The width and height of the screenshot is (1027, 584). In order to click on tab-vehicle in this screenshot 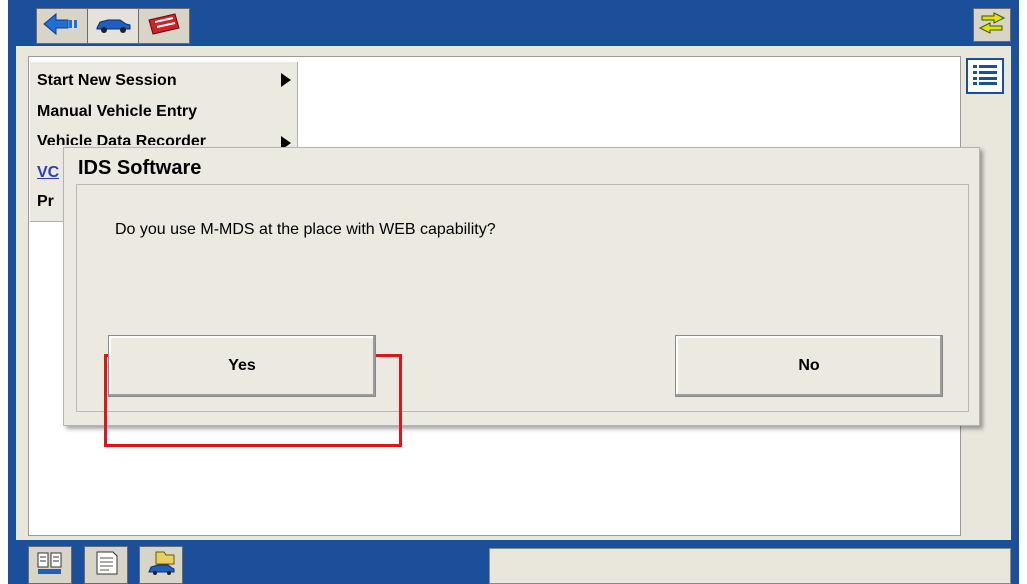, I will do `click(113, 26)`.